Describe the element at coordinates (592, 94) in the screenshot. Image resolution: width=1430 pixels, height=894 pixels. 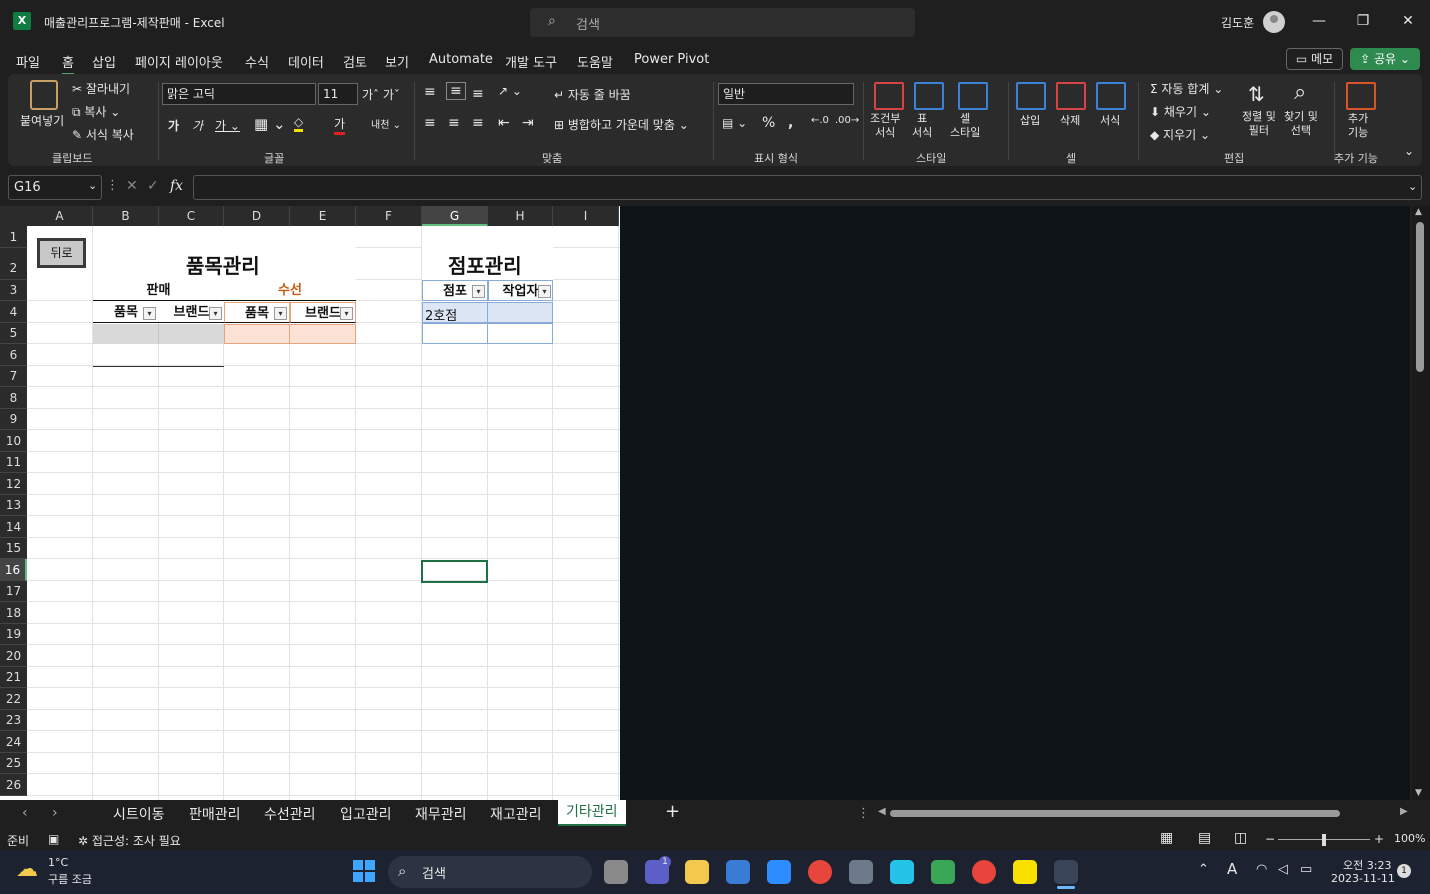
I see `wrap-text-button: ↵ 자동 줄 바꿈` at that location.